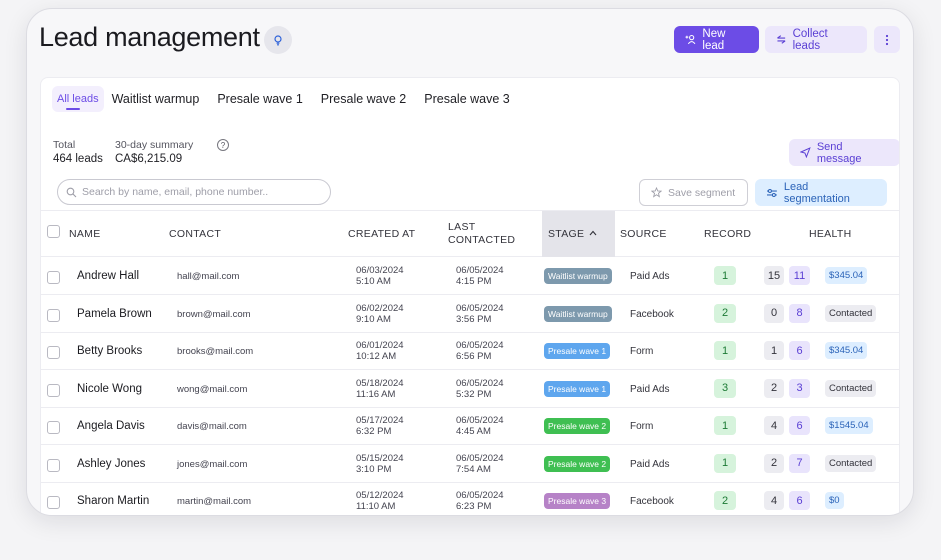 Image resolution: width=941 pixels, height=560 pixels. Describe the element at coordinates (113, 501) in the screenshot. I see `lead-name: Sharon Martin` at that location.